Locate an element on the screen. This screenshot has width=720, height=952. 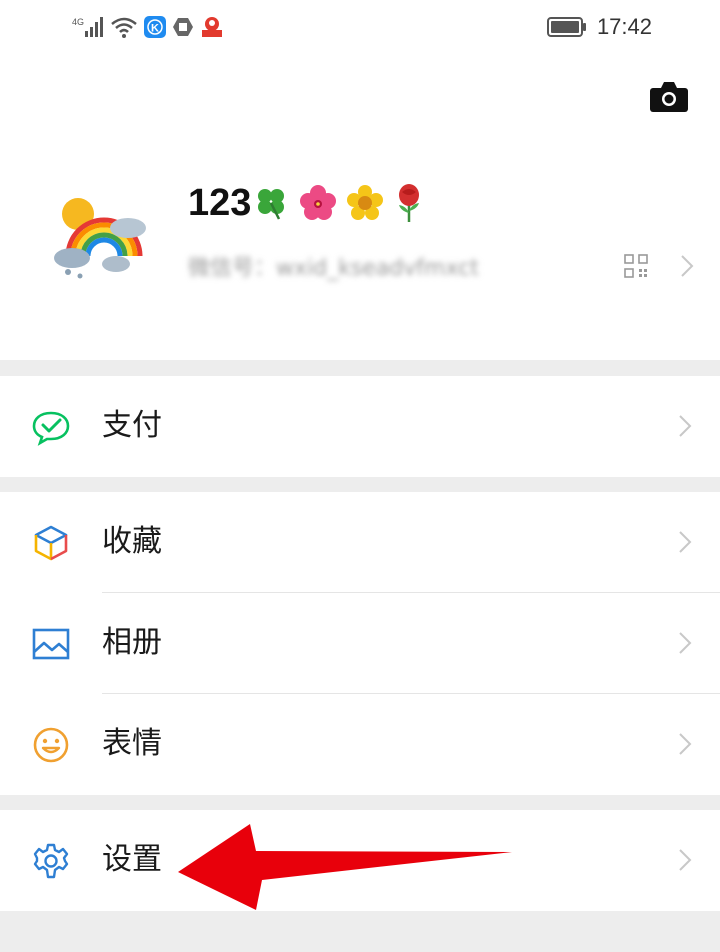
status-icons-right: 17:42 is located at coordinates (599, 27).